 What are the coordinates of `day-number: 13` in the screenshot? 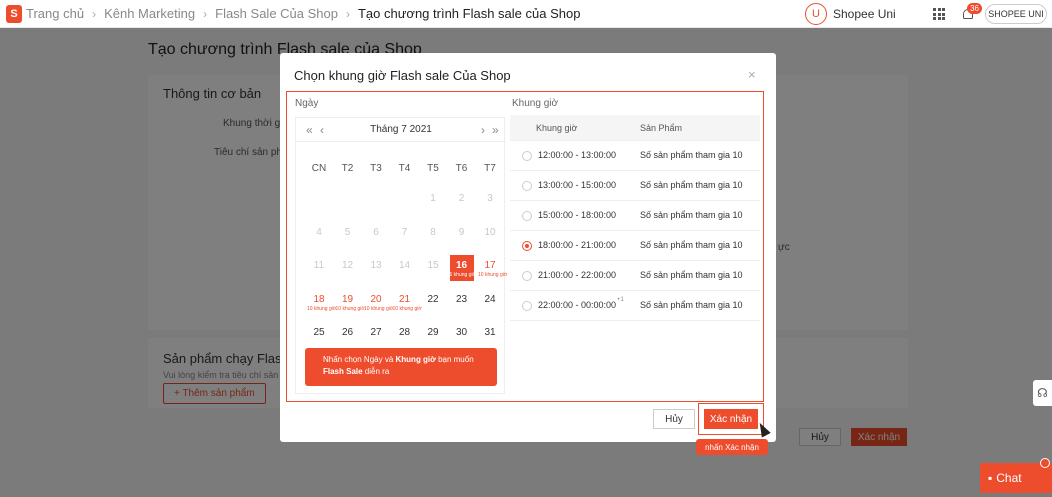 It's located at (376, 265).